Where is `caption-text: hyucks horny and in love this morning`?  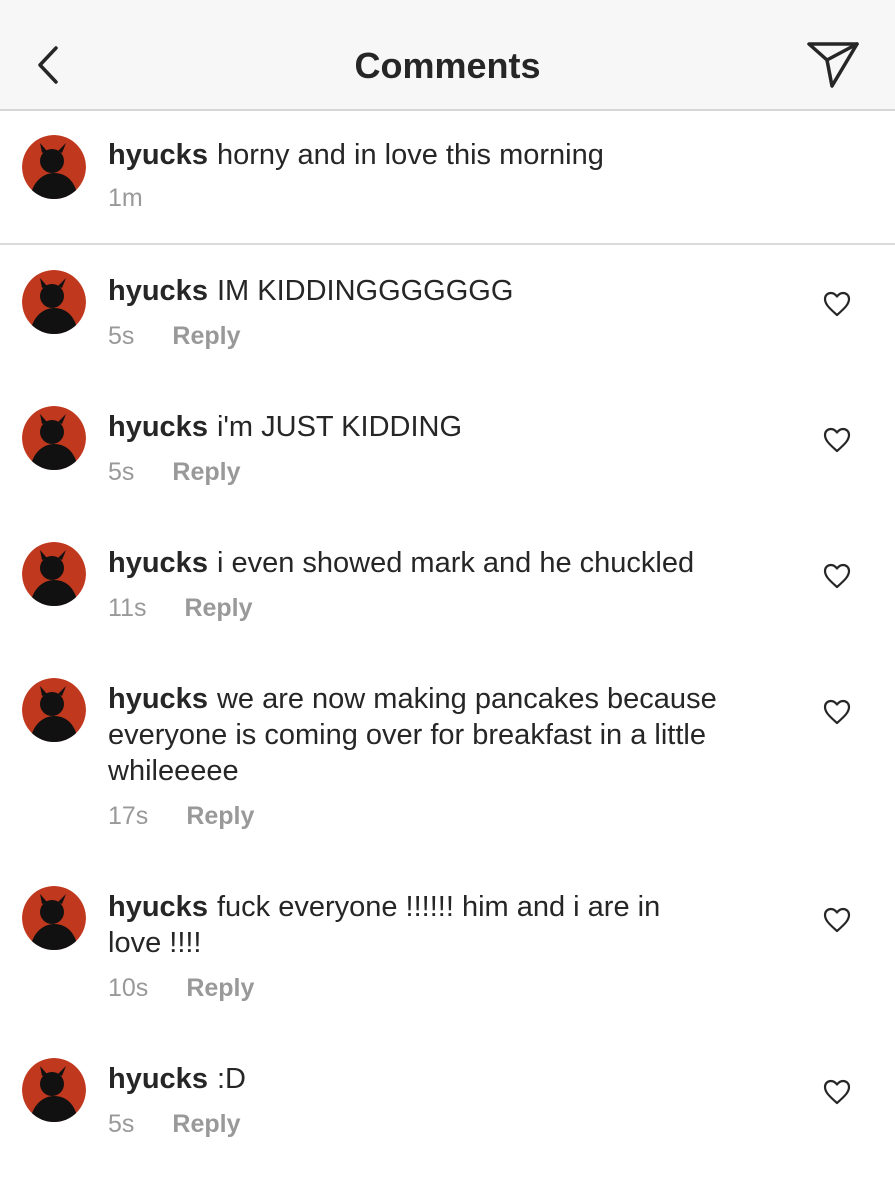
caption-text: hyucks horny and in love this morning is located at coordinates (443, 155).